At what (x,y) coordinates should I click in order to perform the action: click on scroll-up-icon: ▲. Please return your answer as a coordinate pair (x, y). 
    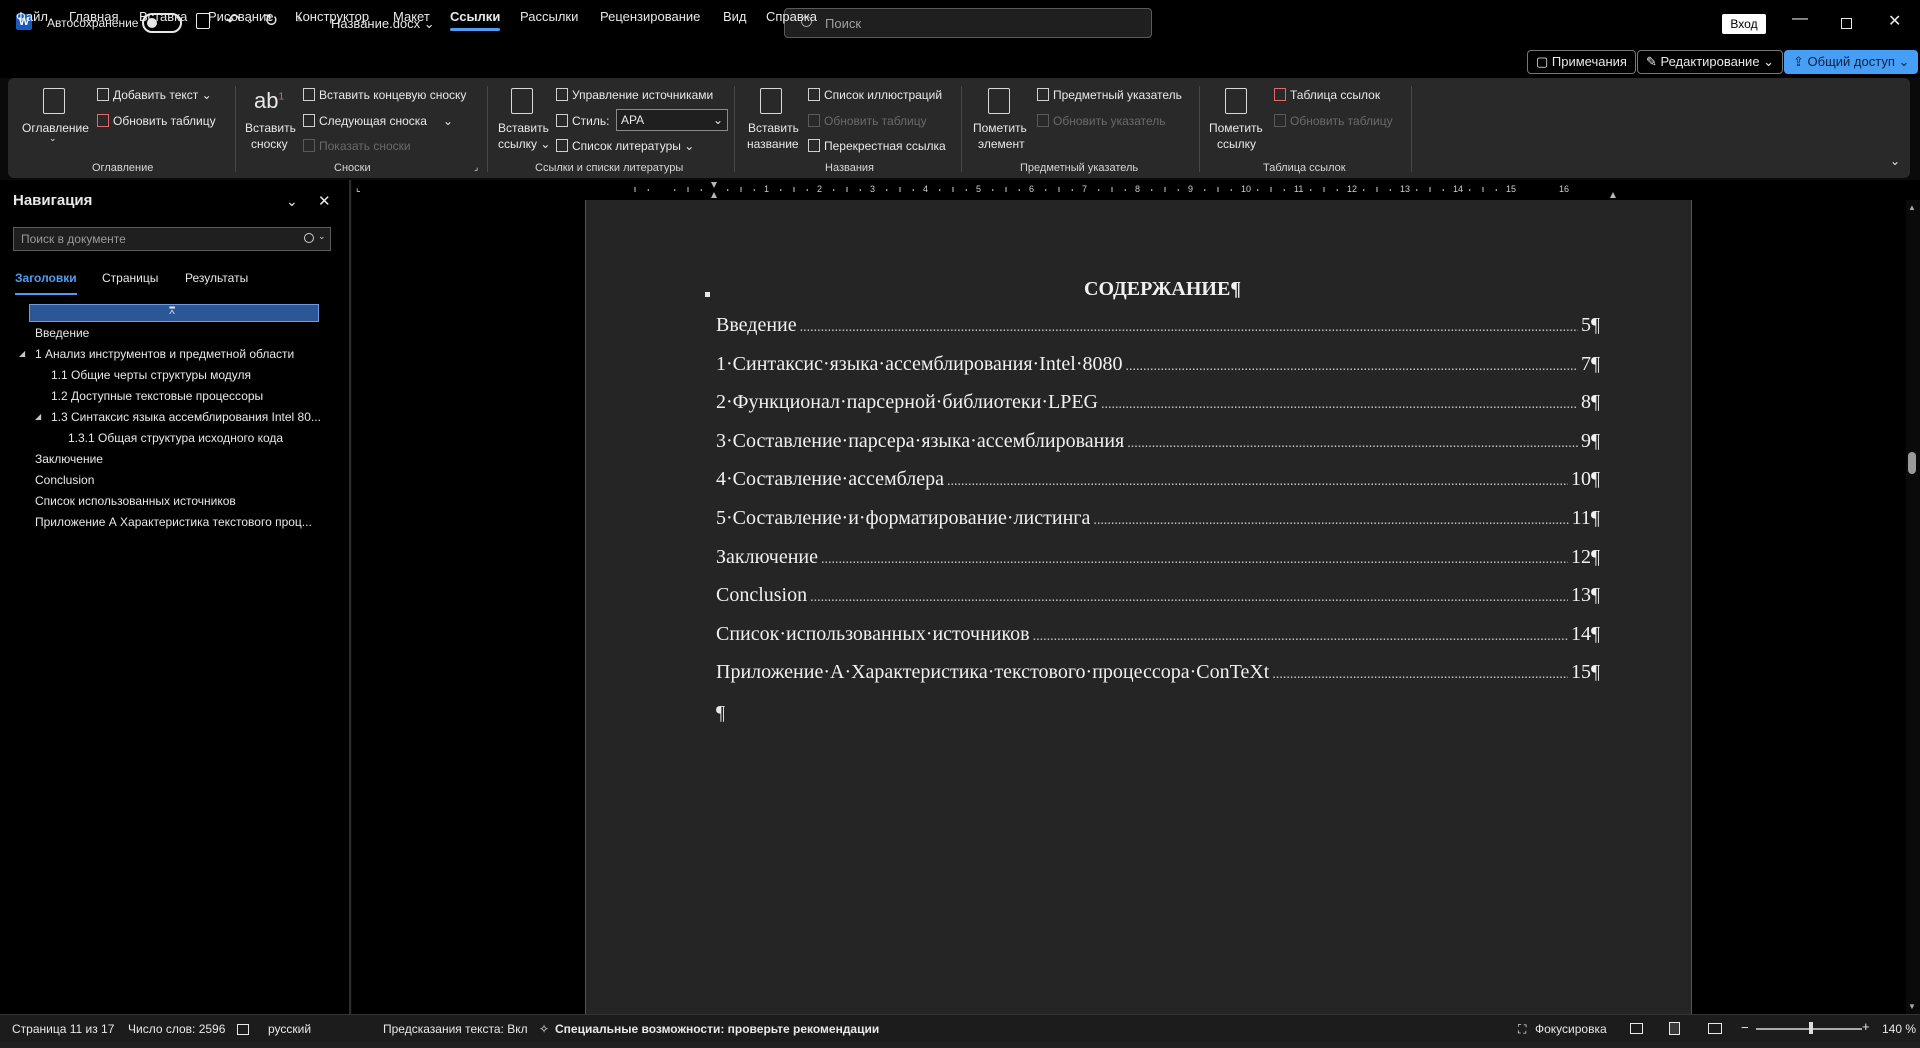
    Looking at the image, I should click on (1912, 207).